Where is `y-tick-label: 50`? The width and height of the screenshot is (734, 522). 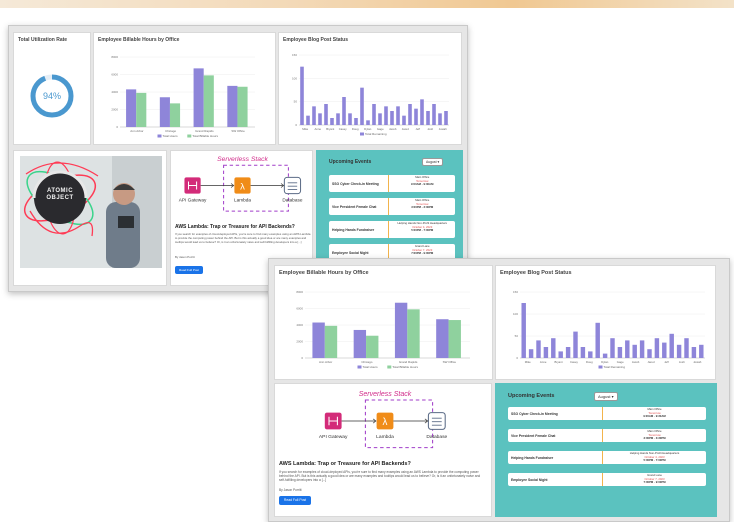
y-tick-label: 50 is located at coordinates (296, 102).